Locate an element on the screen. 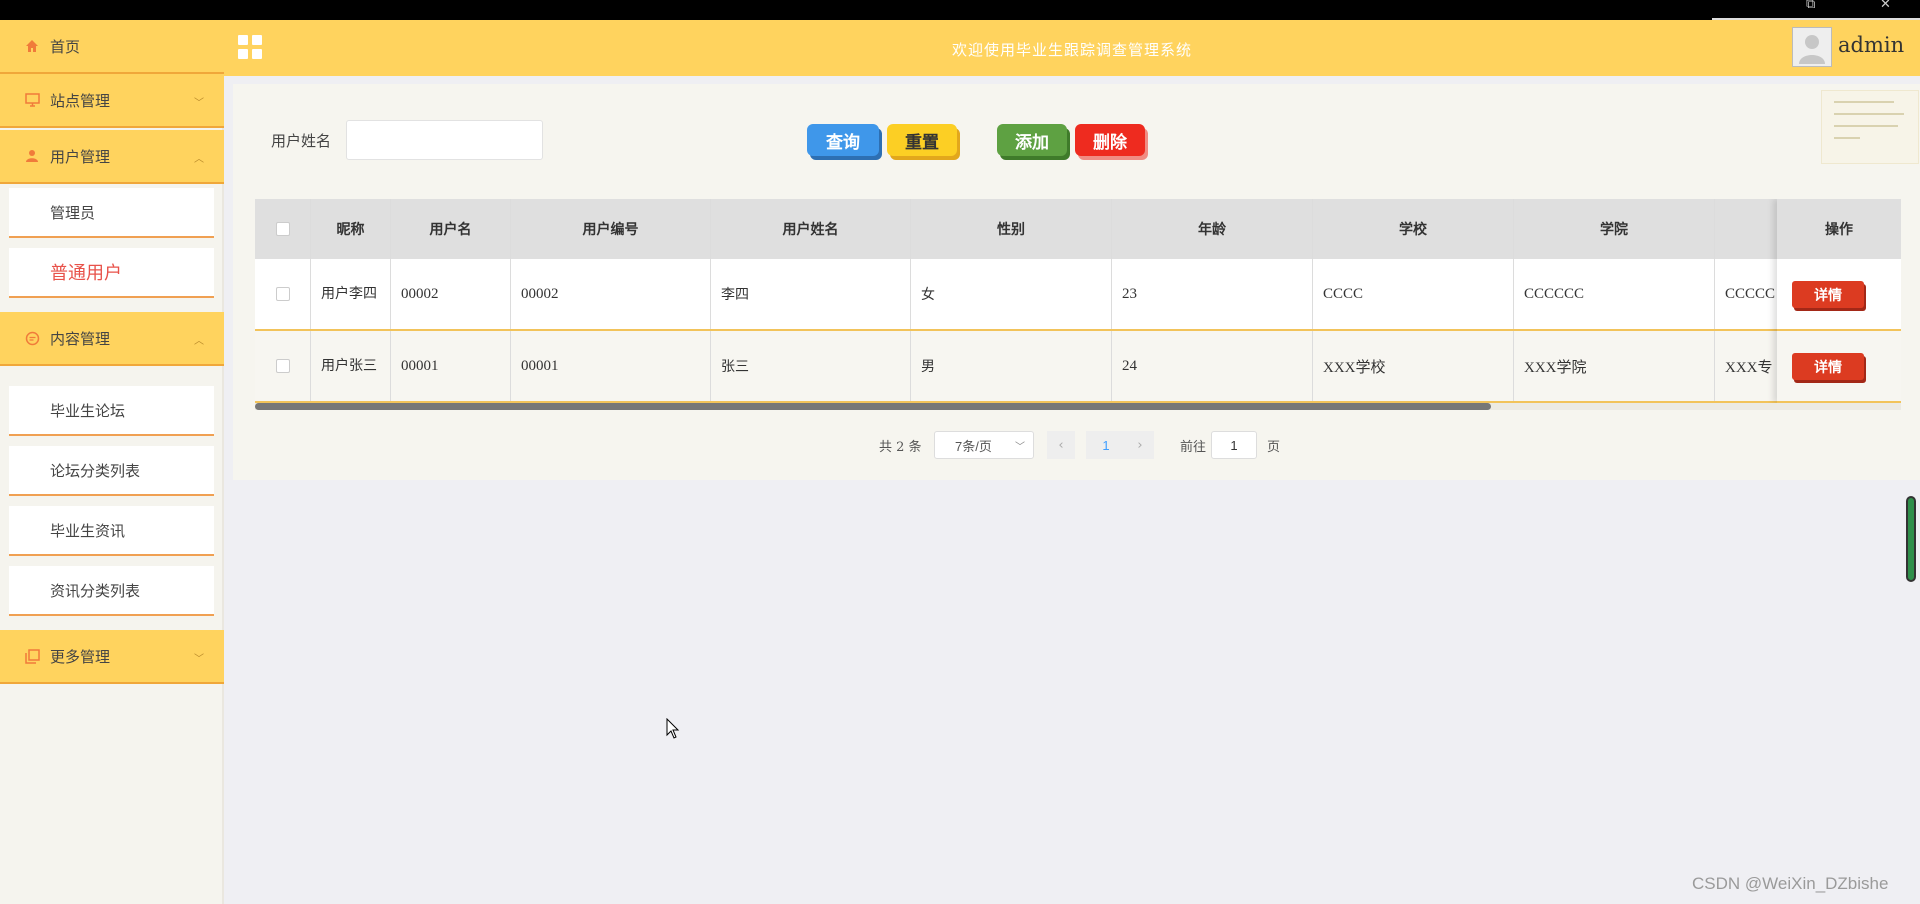 The height and width of the screenshot is (904, 1920). horizontal-scrollbar-thumb is located at coordinates (873, 406).